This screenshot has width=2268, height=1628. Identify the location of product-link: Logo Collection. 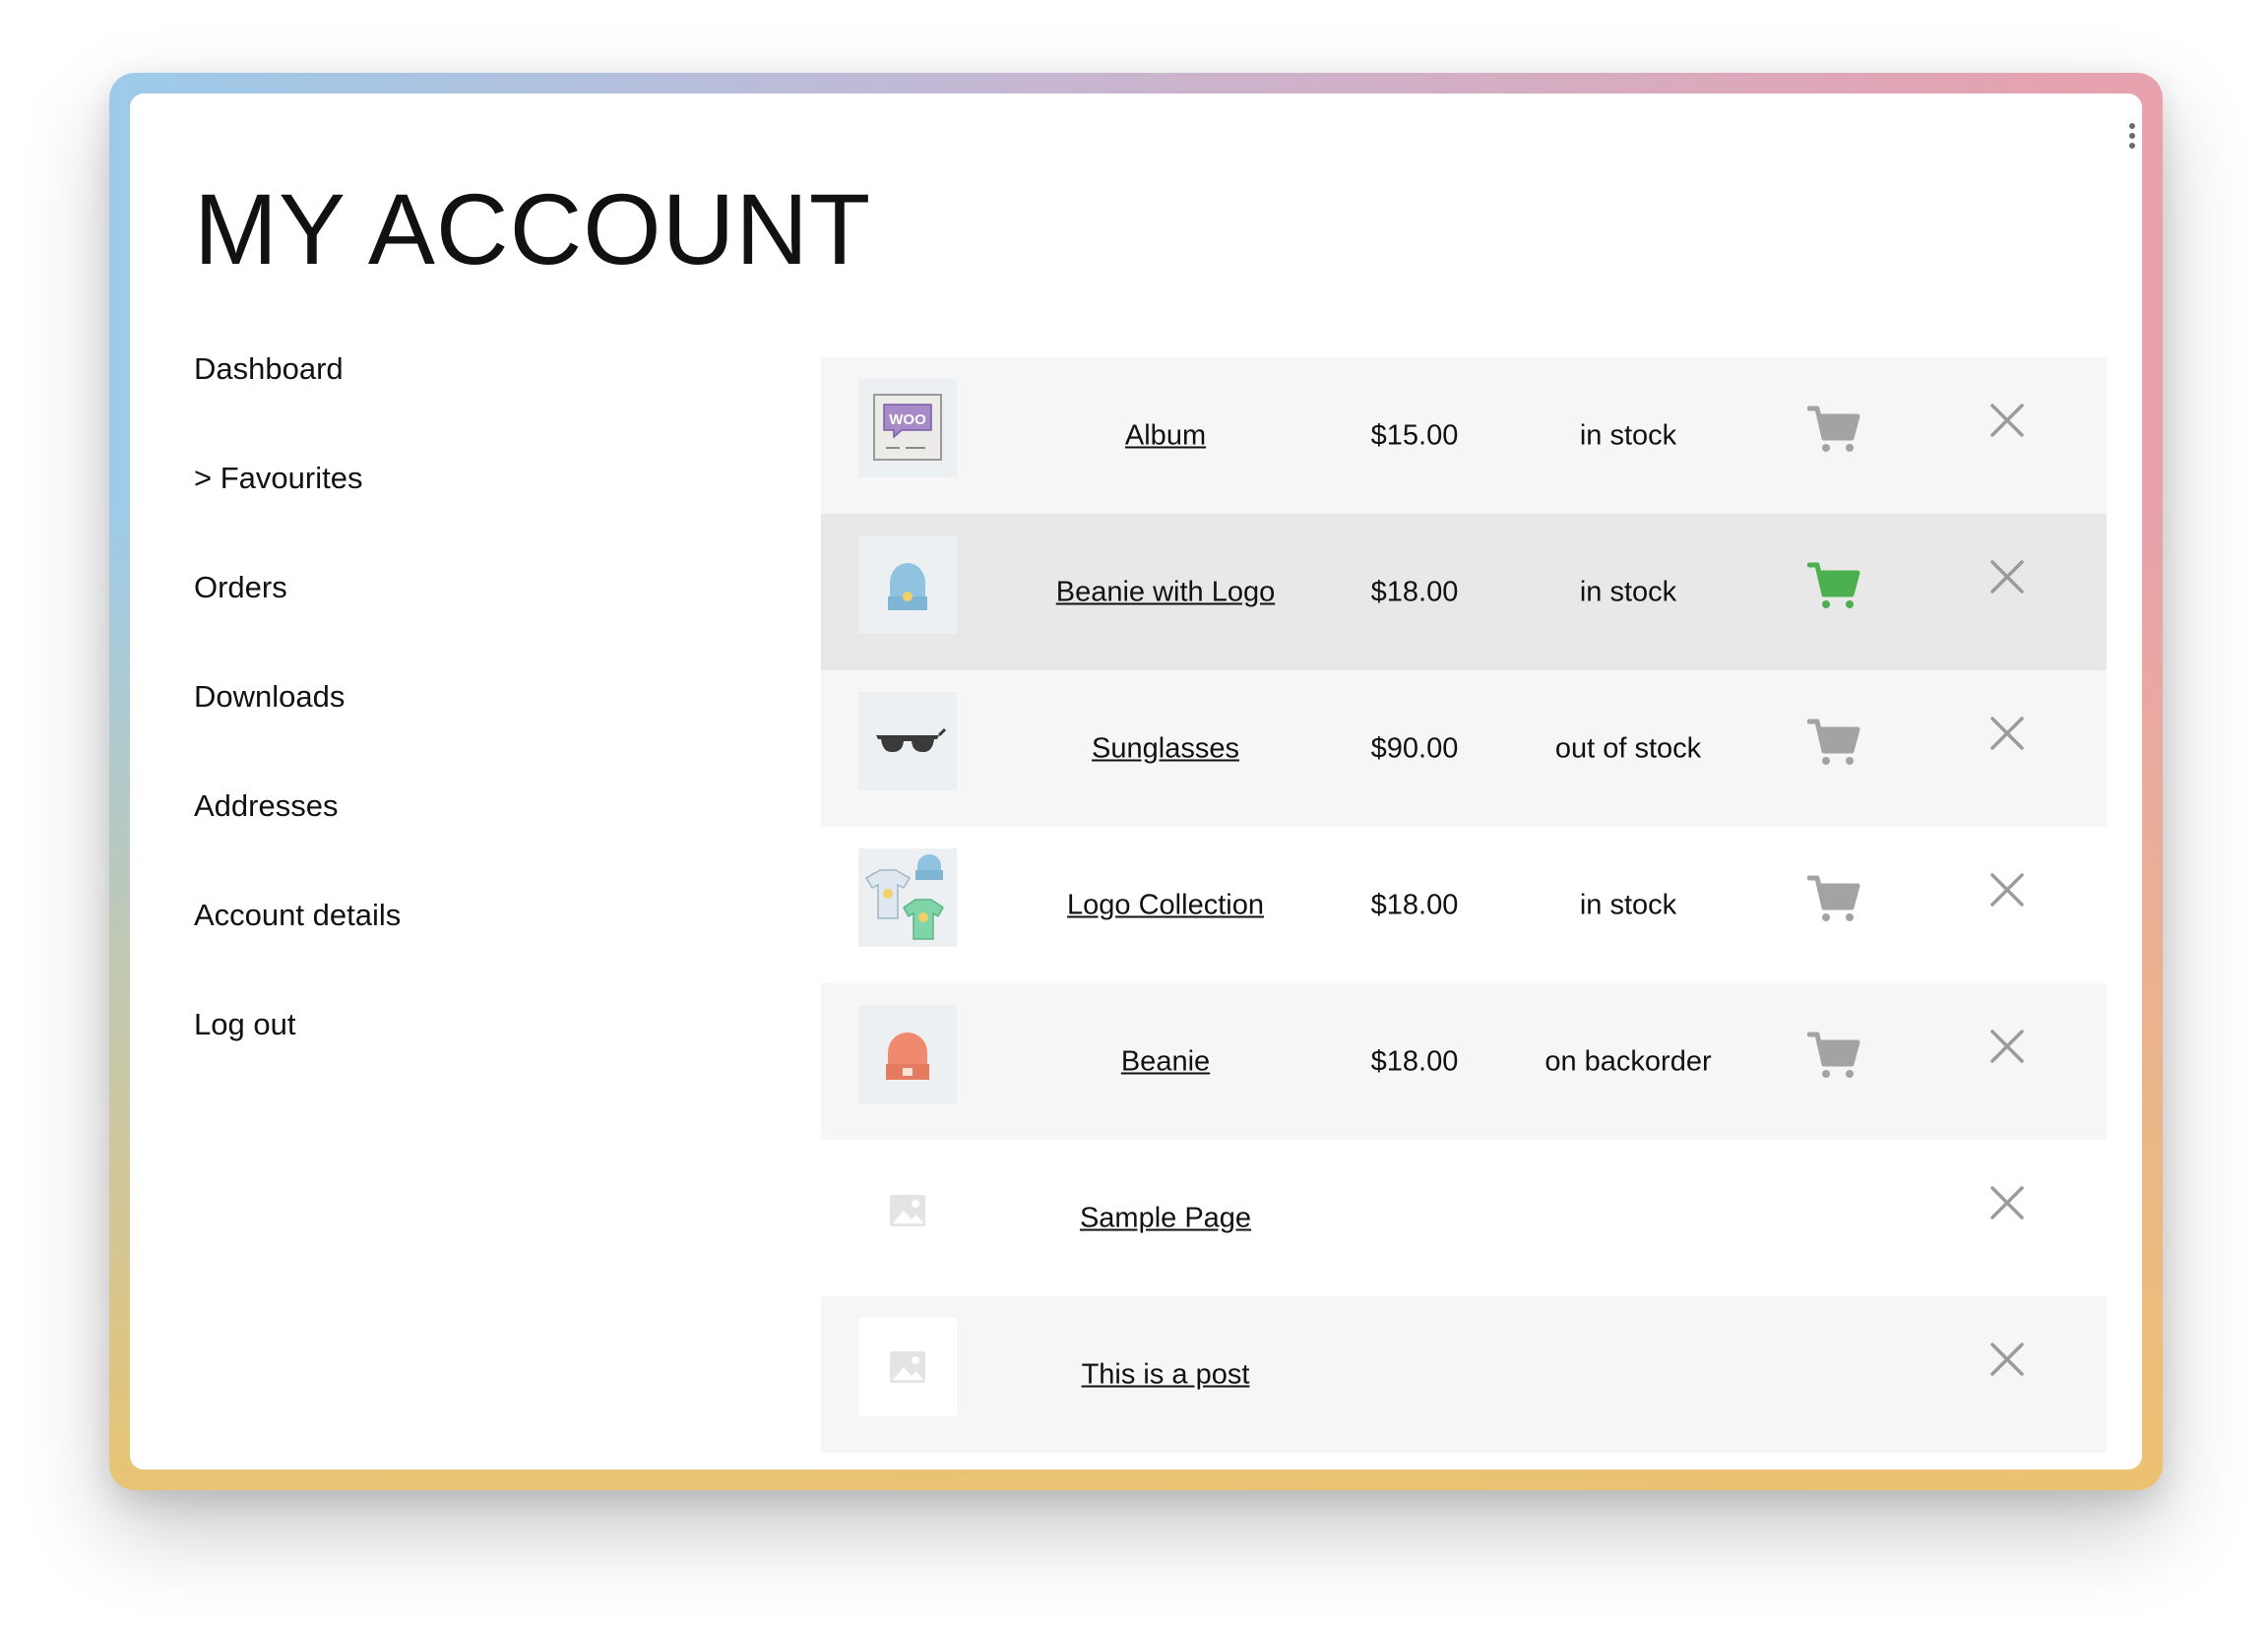
(1165, 905).